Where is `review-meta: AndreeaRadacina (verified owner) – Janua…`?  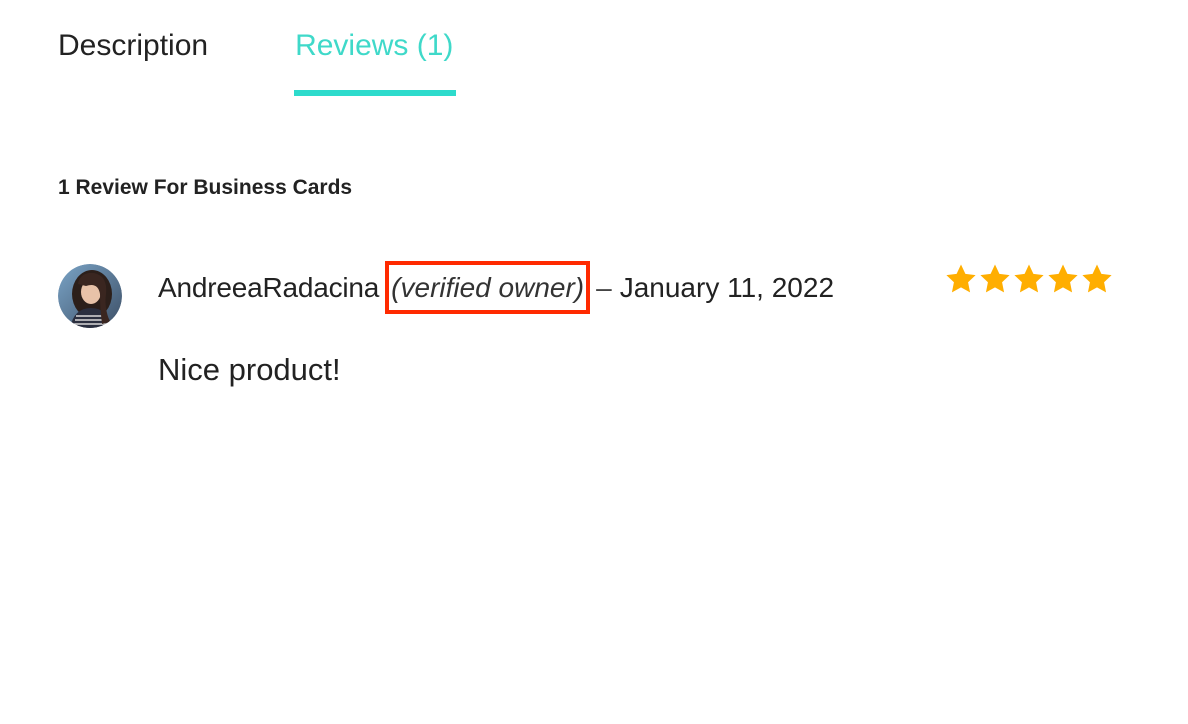 review-meta: AndreeaRadacina (verified owner) – Janua… is located at coordinates (496, 287).